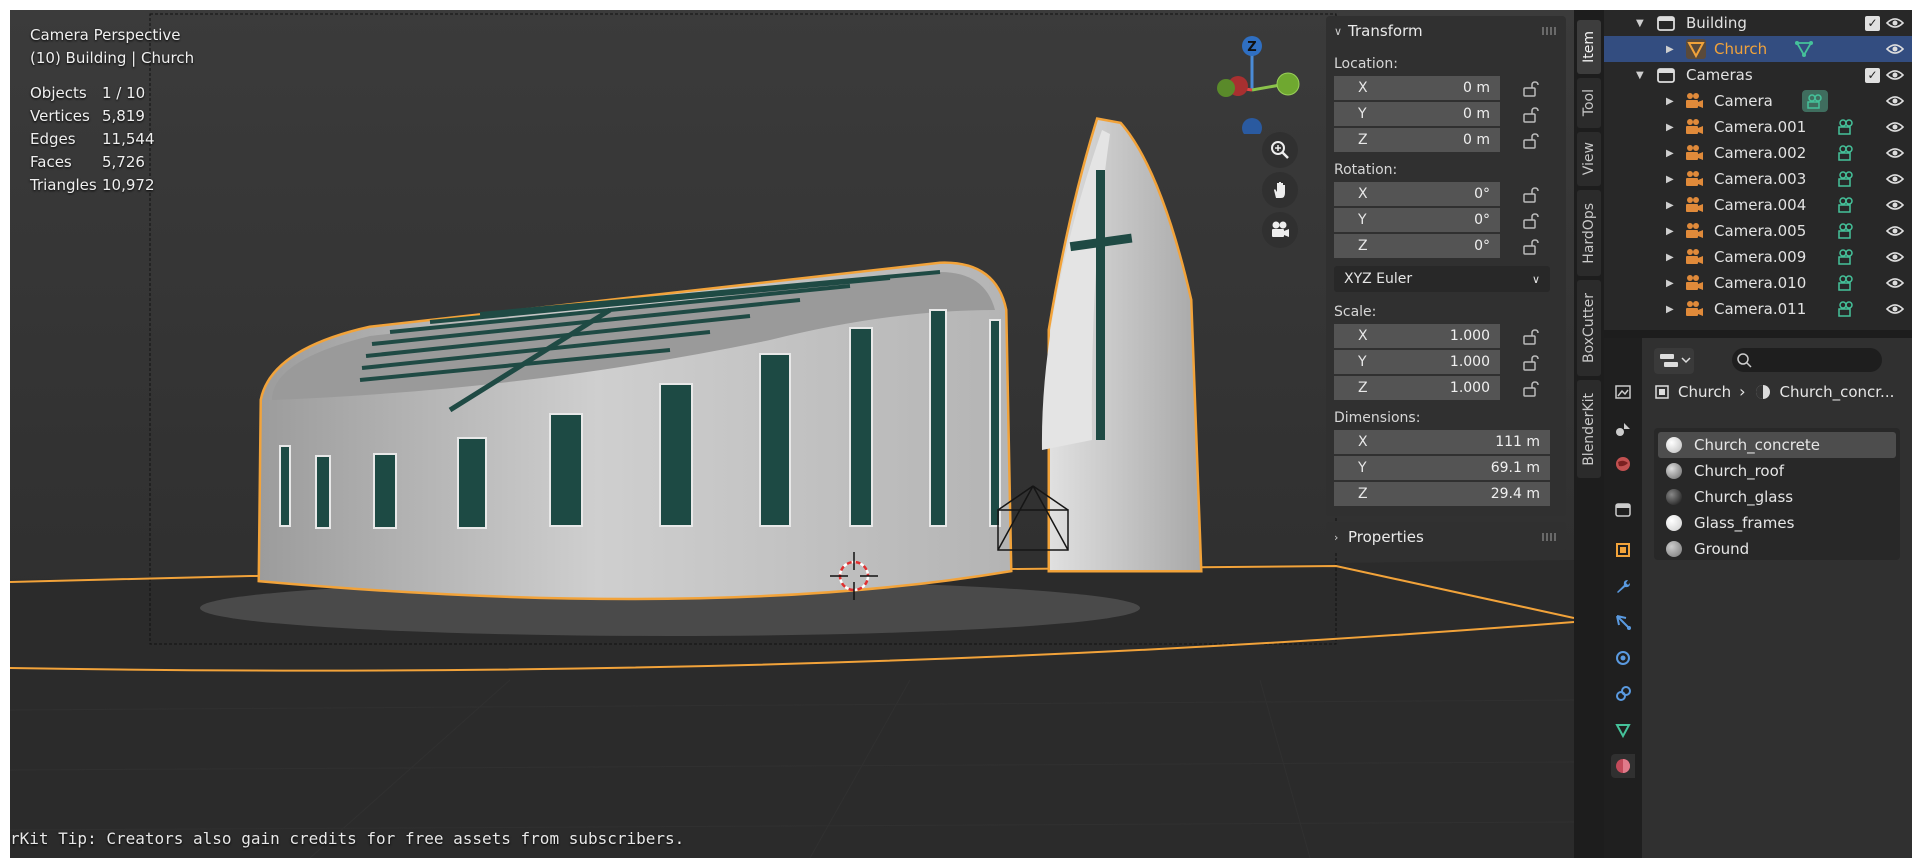 The image size is (1920, 865). What do you see at coordinates (1758, 23) in the screenshot?
I see `outliner-row-building: ▼ Building ✓` at bounding box center [1758, 23].